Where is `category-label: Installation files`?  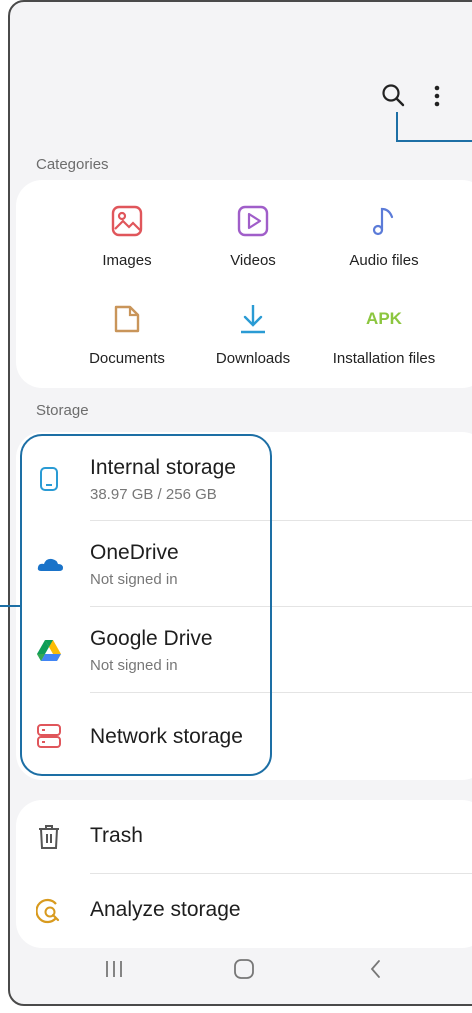
category-label: Installation files is located at coordinates (384, 358).